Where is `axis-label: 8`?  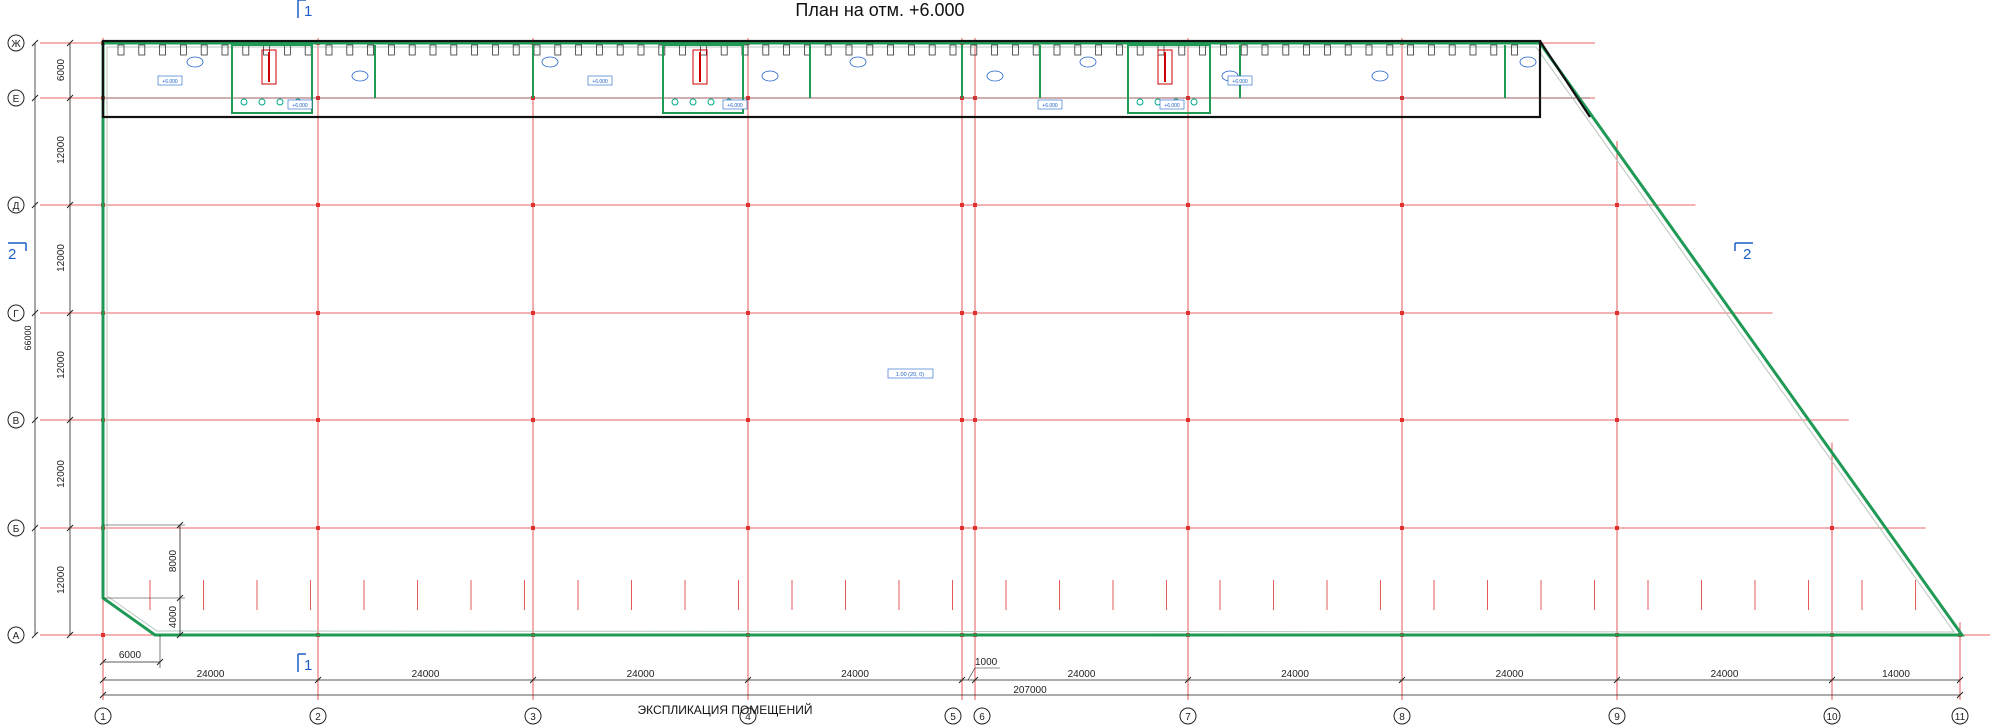 axis-label: 8 is located at coordinates (1402, 717).